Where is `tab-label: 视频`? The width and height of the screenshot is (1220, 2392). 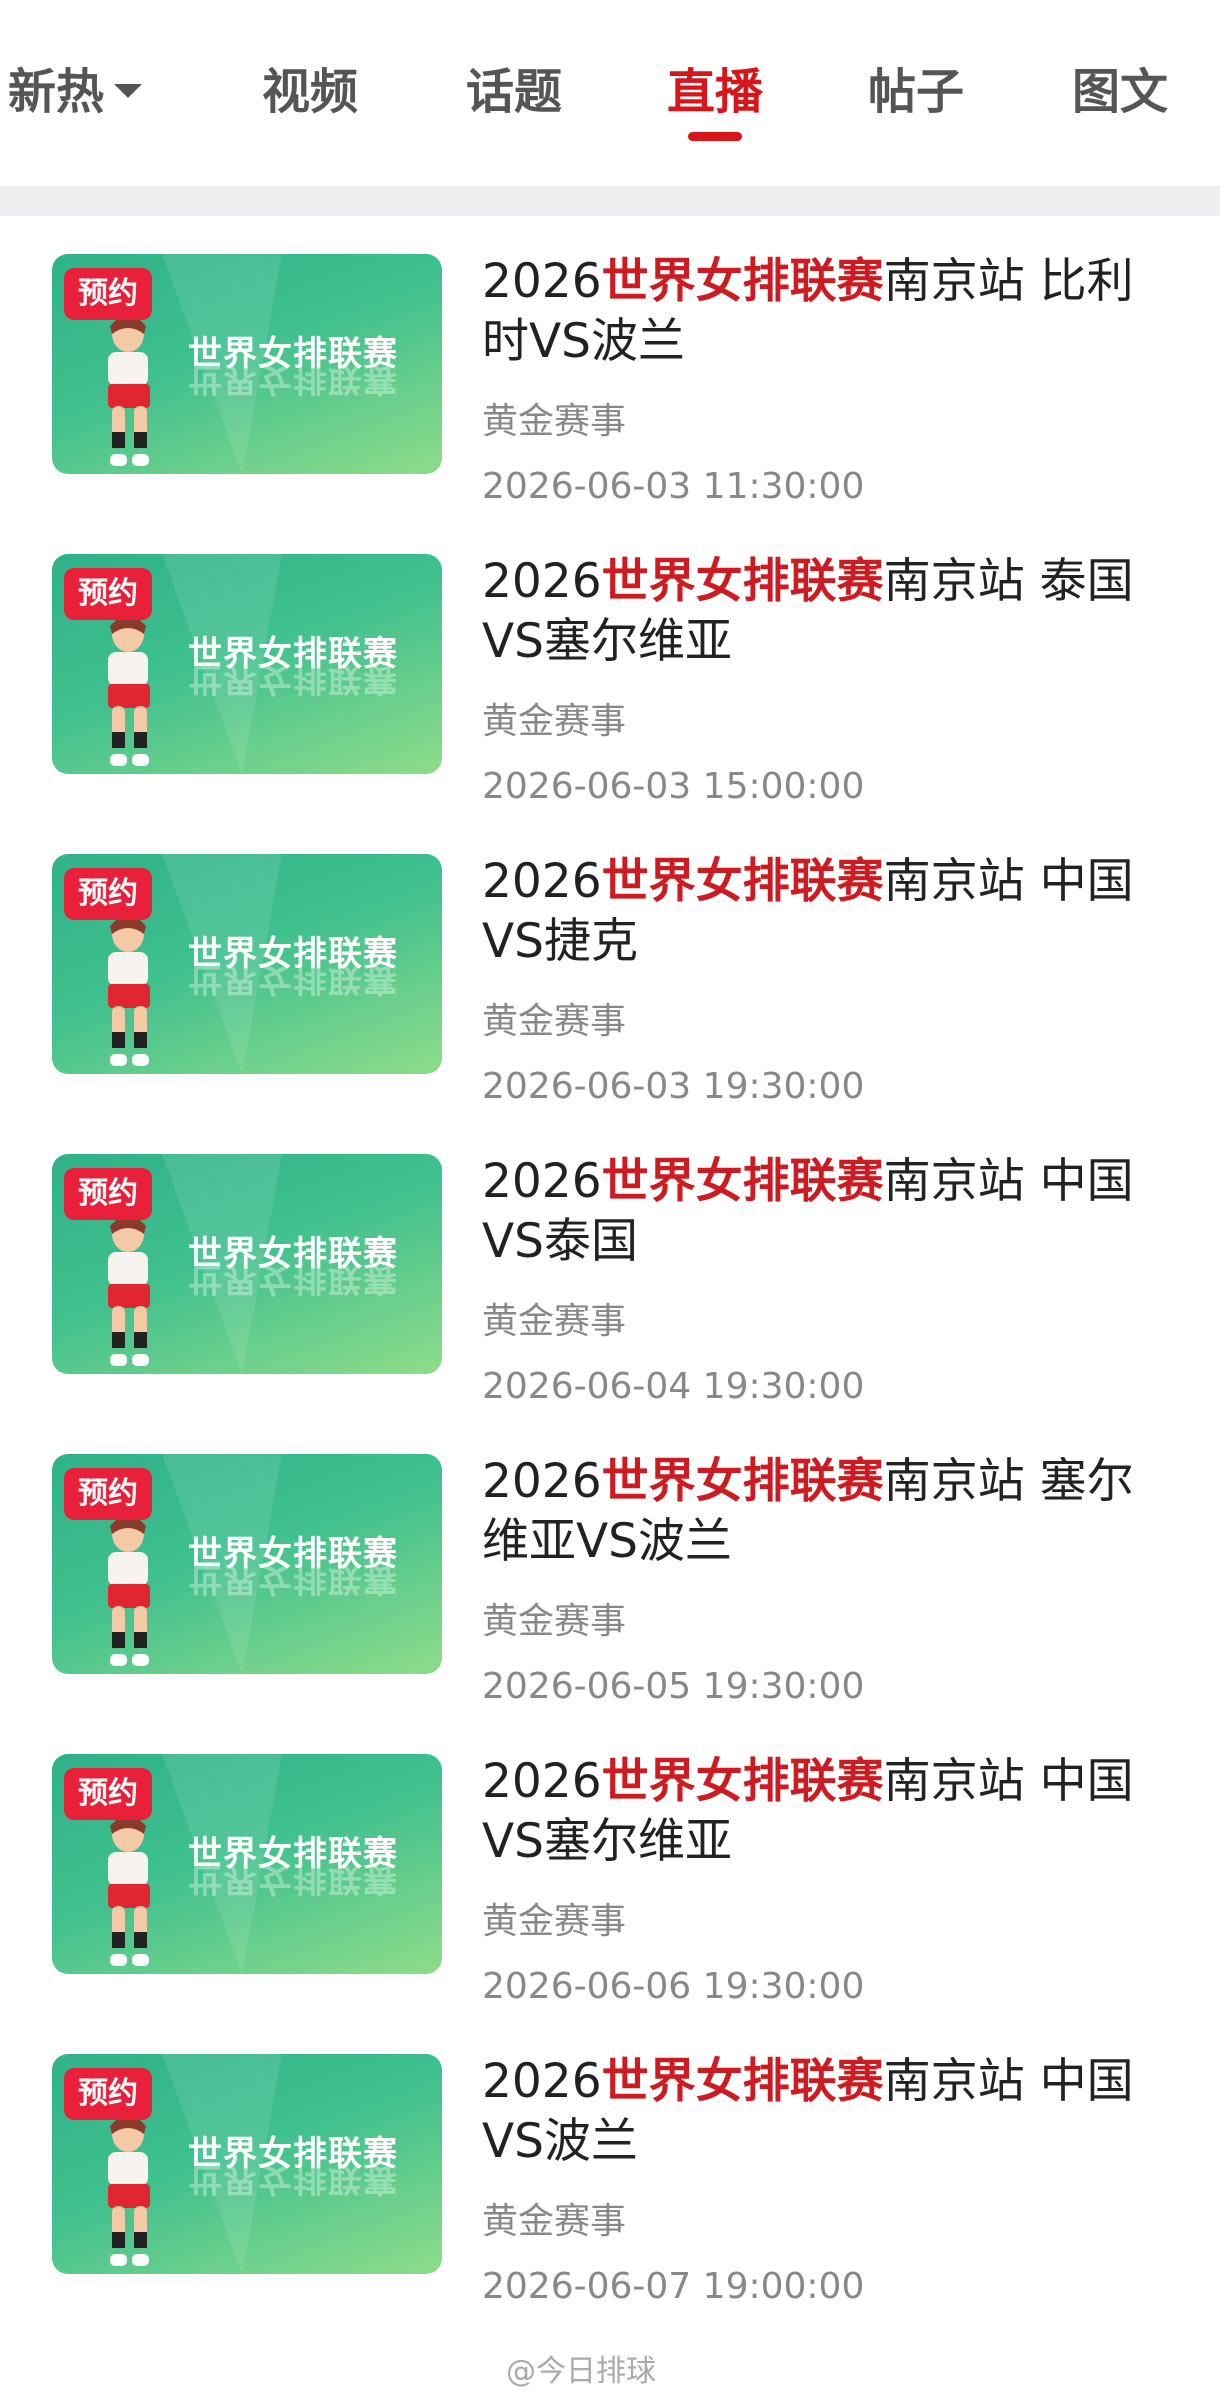
tab-label: 视频 is located at coordinates (310, 92).